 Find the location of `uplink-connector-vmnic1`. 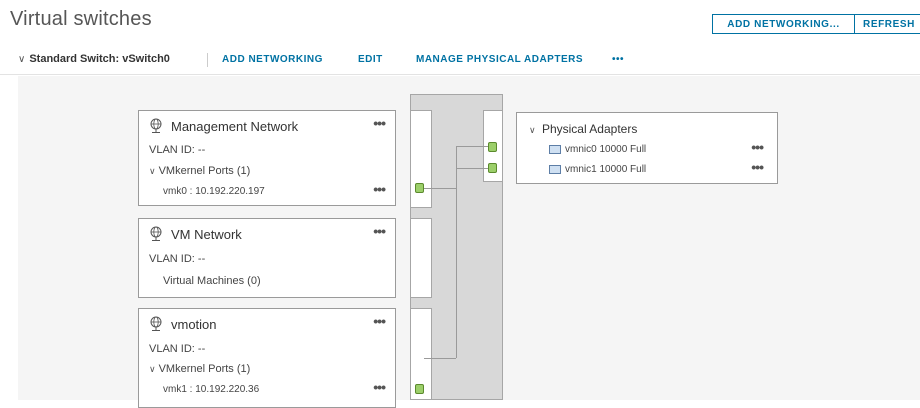

uplink-connector-vmnic1 is located at coordinates (492, 168).